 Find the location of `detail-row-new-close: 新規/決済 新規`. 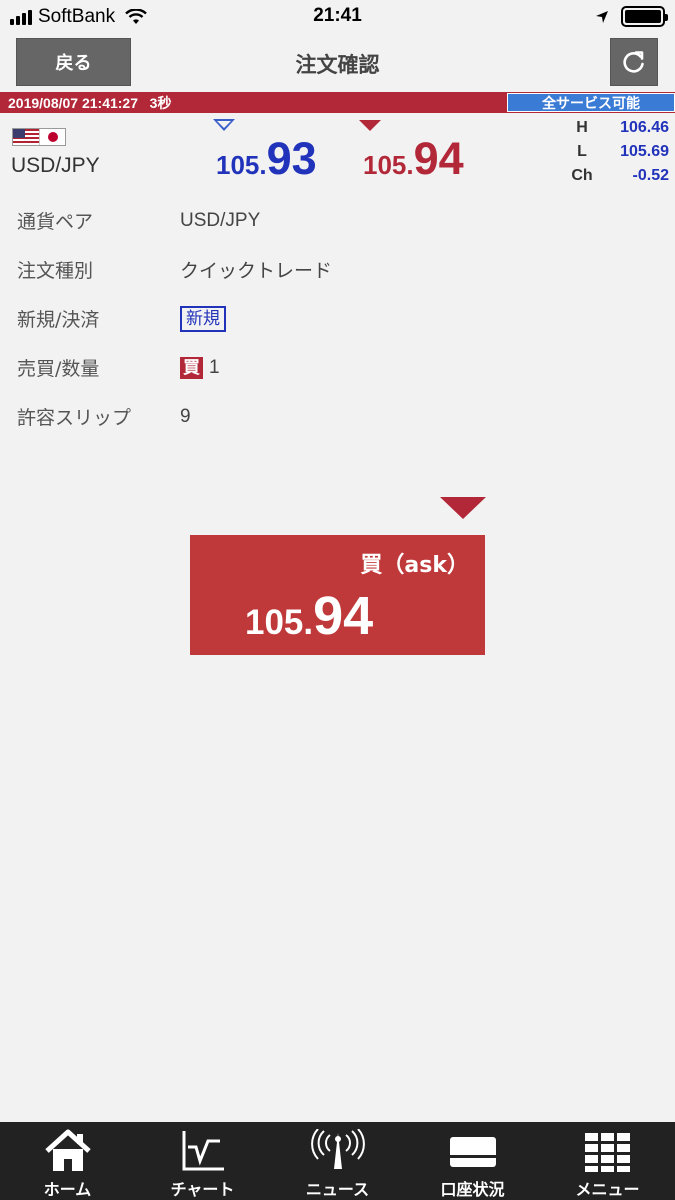

detail-row-new-close: 新規/決済 新規 is located at coordinates (337, 318).